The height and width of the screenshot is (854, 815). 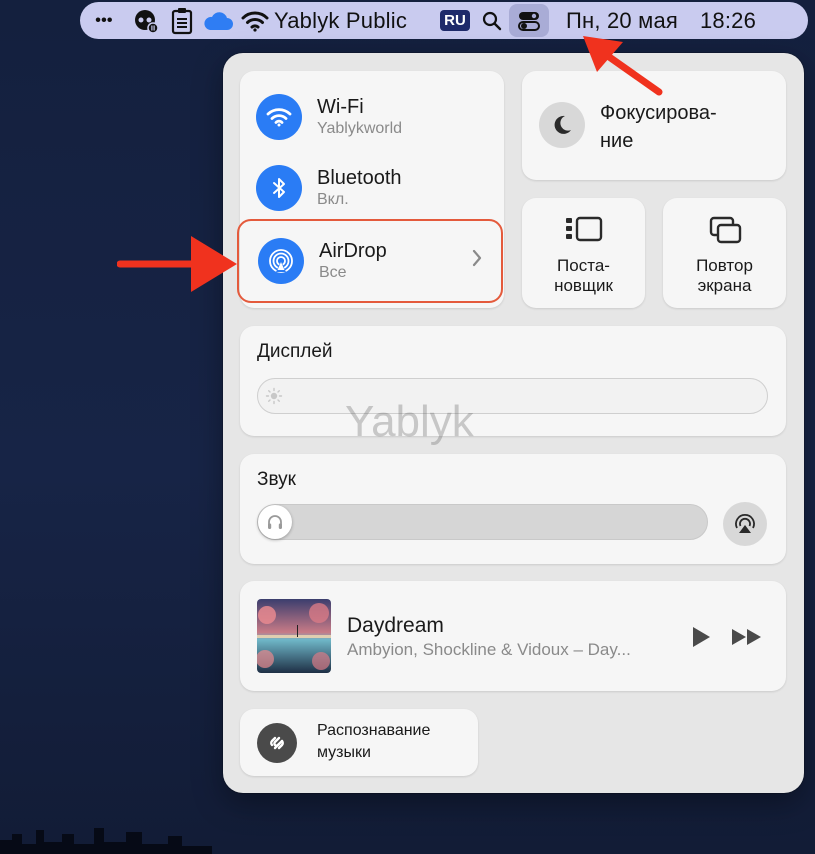 What do you see at coordinates (374, 741) in the screenshot?
I see `music-recognition-label: Распознавание музыки` at bounding box center [374, 741].